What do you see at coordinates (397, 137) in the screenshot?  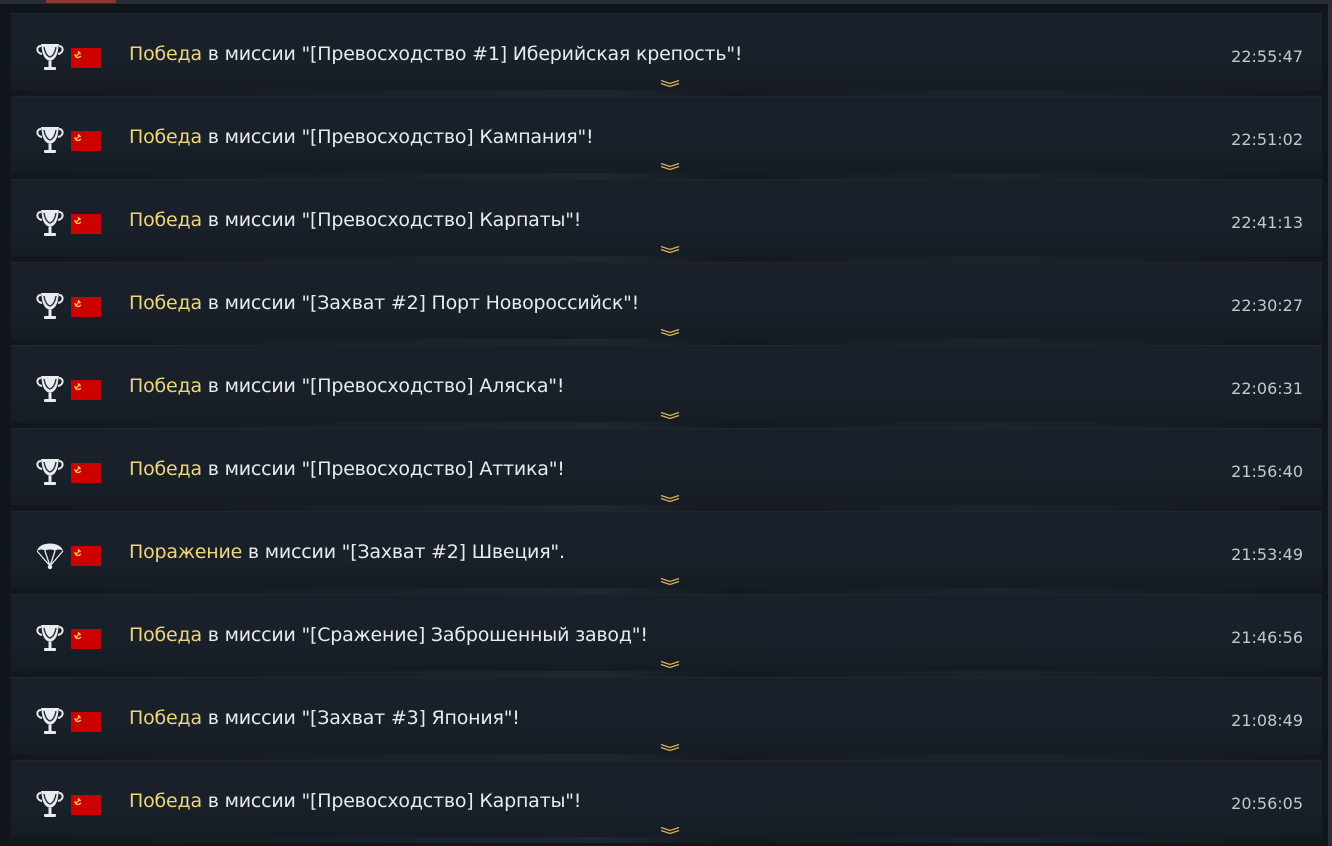 I see `mission-text: в миссии "[Превосходство] Кампания"!` at bounding box center [397, 137].